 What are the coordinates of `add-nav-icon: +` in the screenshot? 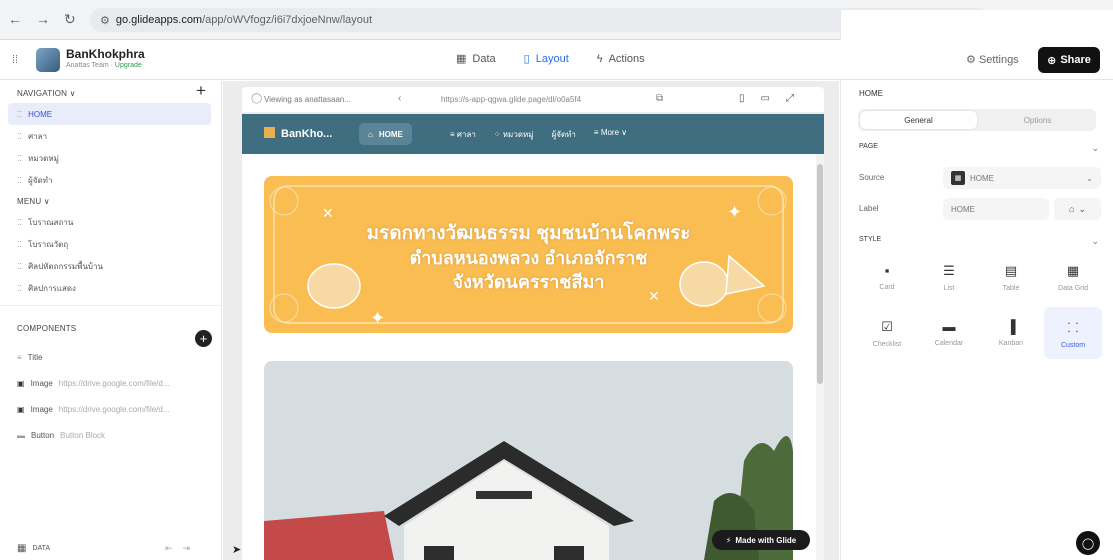 It's located at (201, 91).